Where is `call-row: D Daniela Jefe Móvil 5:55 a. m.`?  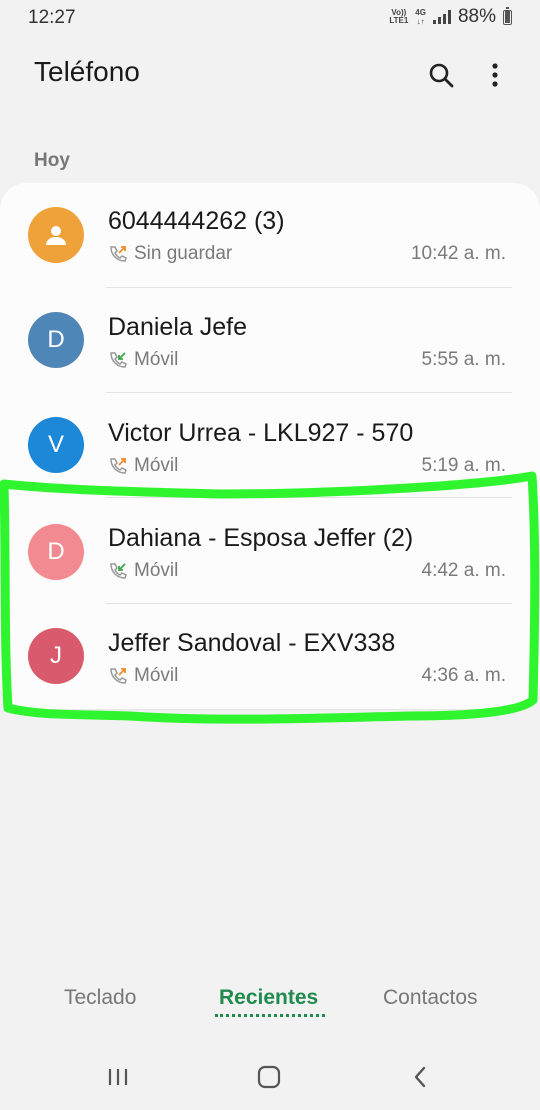
call-row: D Daniela Jefe Móvil 5:55 a. m. is located at coordinates (270, 340).